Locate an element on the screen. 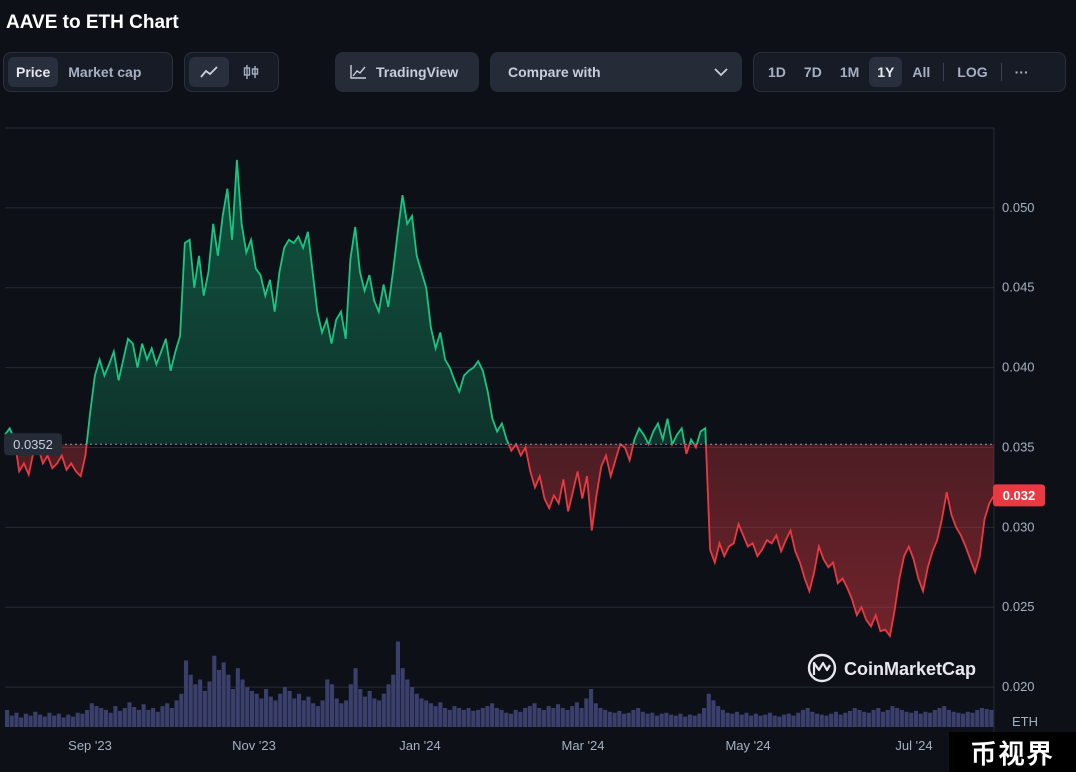 This screenshot has height=772, width=1076. line-chart-icon is located at coordinates (209, 72).